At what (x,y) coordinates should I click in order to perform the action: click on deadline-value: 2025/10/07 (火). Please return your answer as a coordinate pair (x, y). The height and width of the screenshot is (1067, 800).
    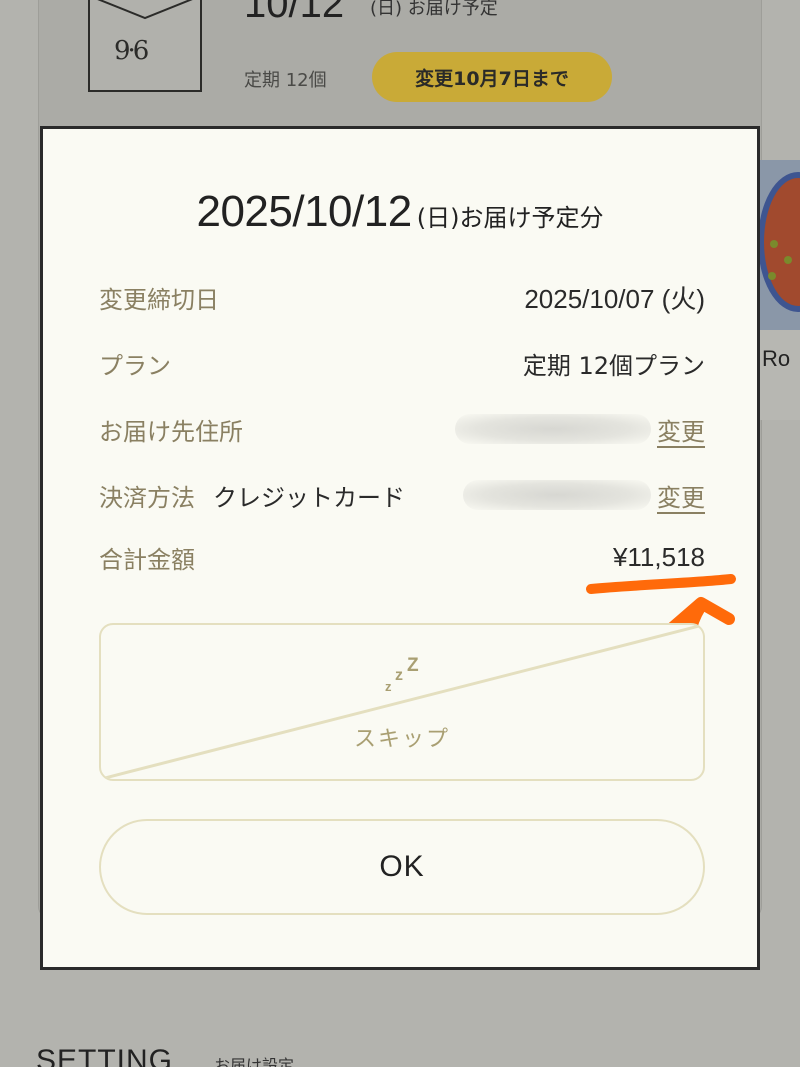
    Looking at the image, I should click on (614, 298).